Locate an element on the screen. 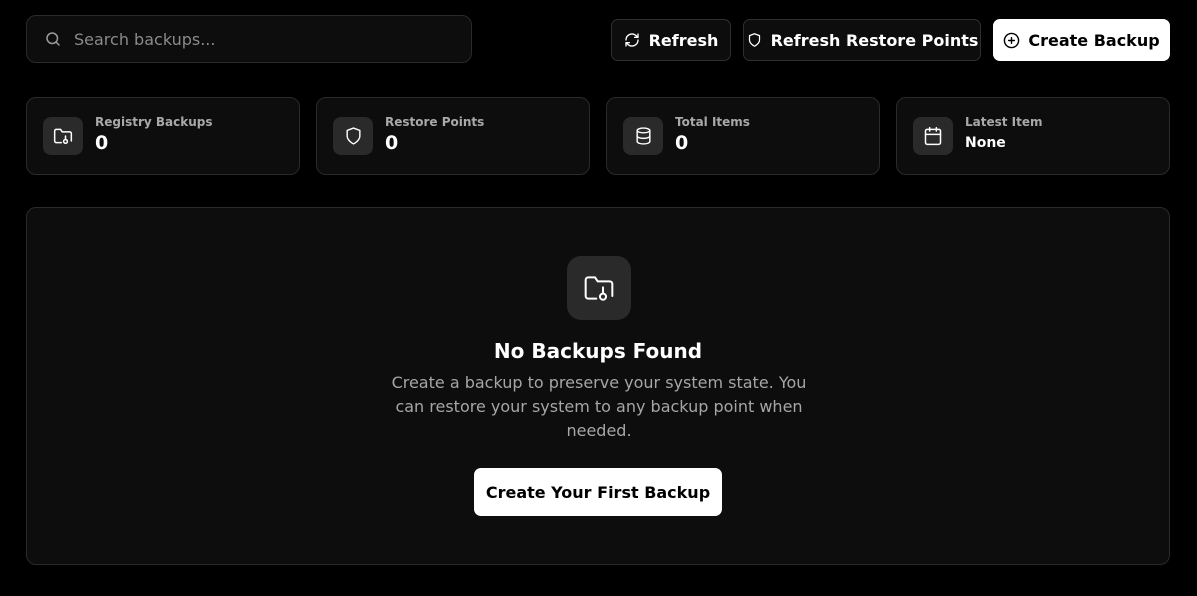 This screenshot has width=1197, height=596. stat-label: Total Items is located at coordinates (712, 122).